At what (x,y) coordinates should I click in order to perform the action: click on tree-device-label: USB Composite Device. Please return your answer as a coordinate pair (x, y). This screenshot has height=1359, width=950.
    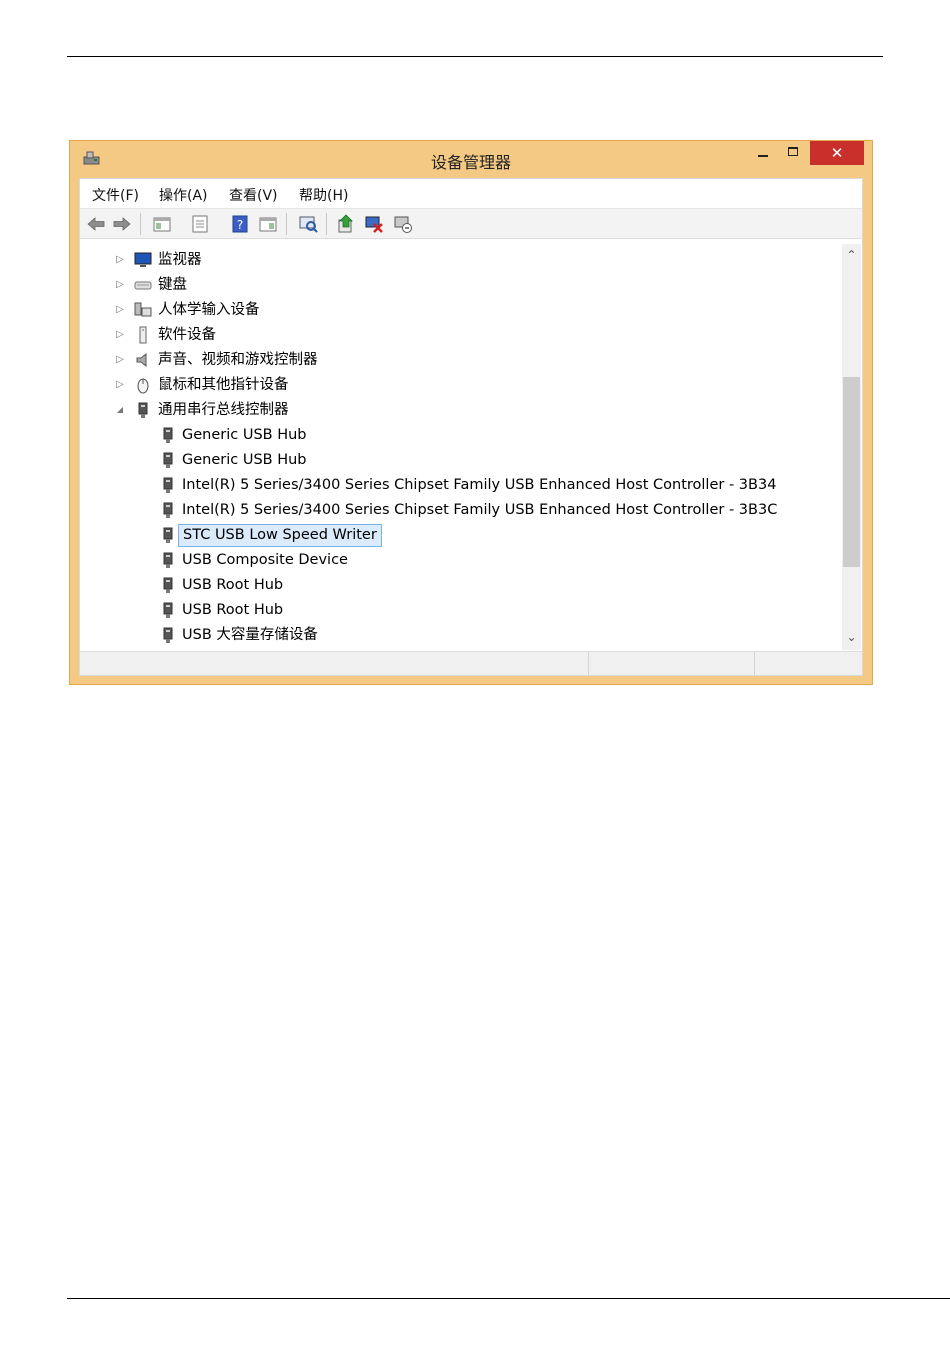
    Looking at the image, I should click on (265, 560).